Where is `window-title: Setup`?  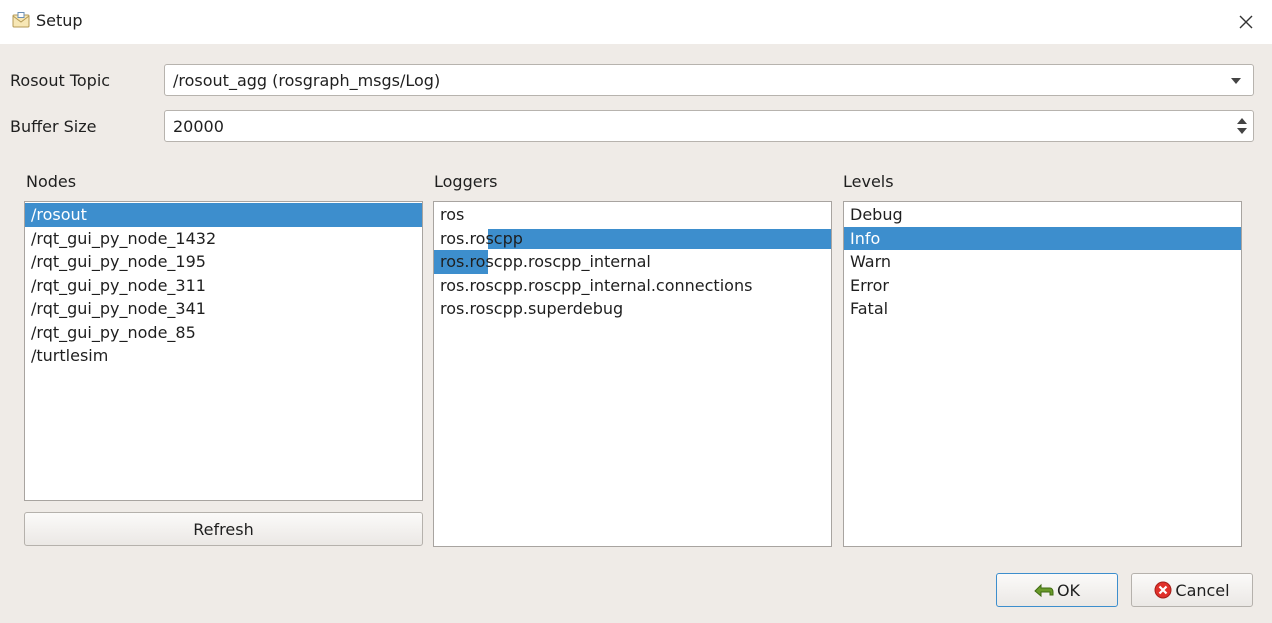
window-title: Setup is located at coordinates (59, 20).